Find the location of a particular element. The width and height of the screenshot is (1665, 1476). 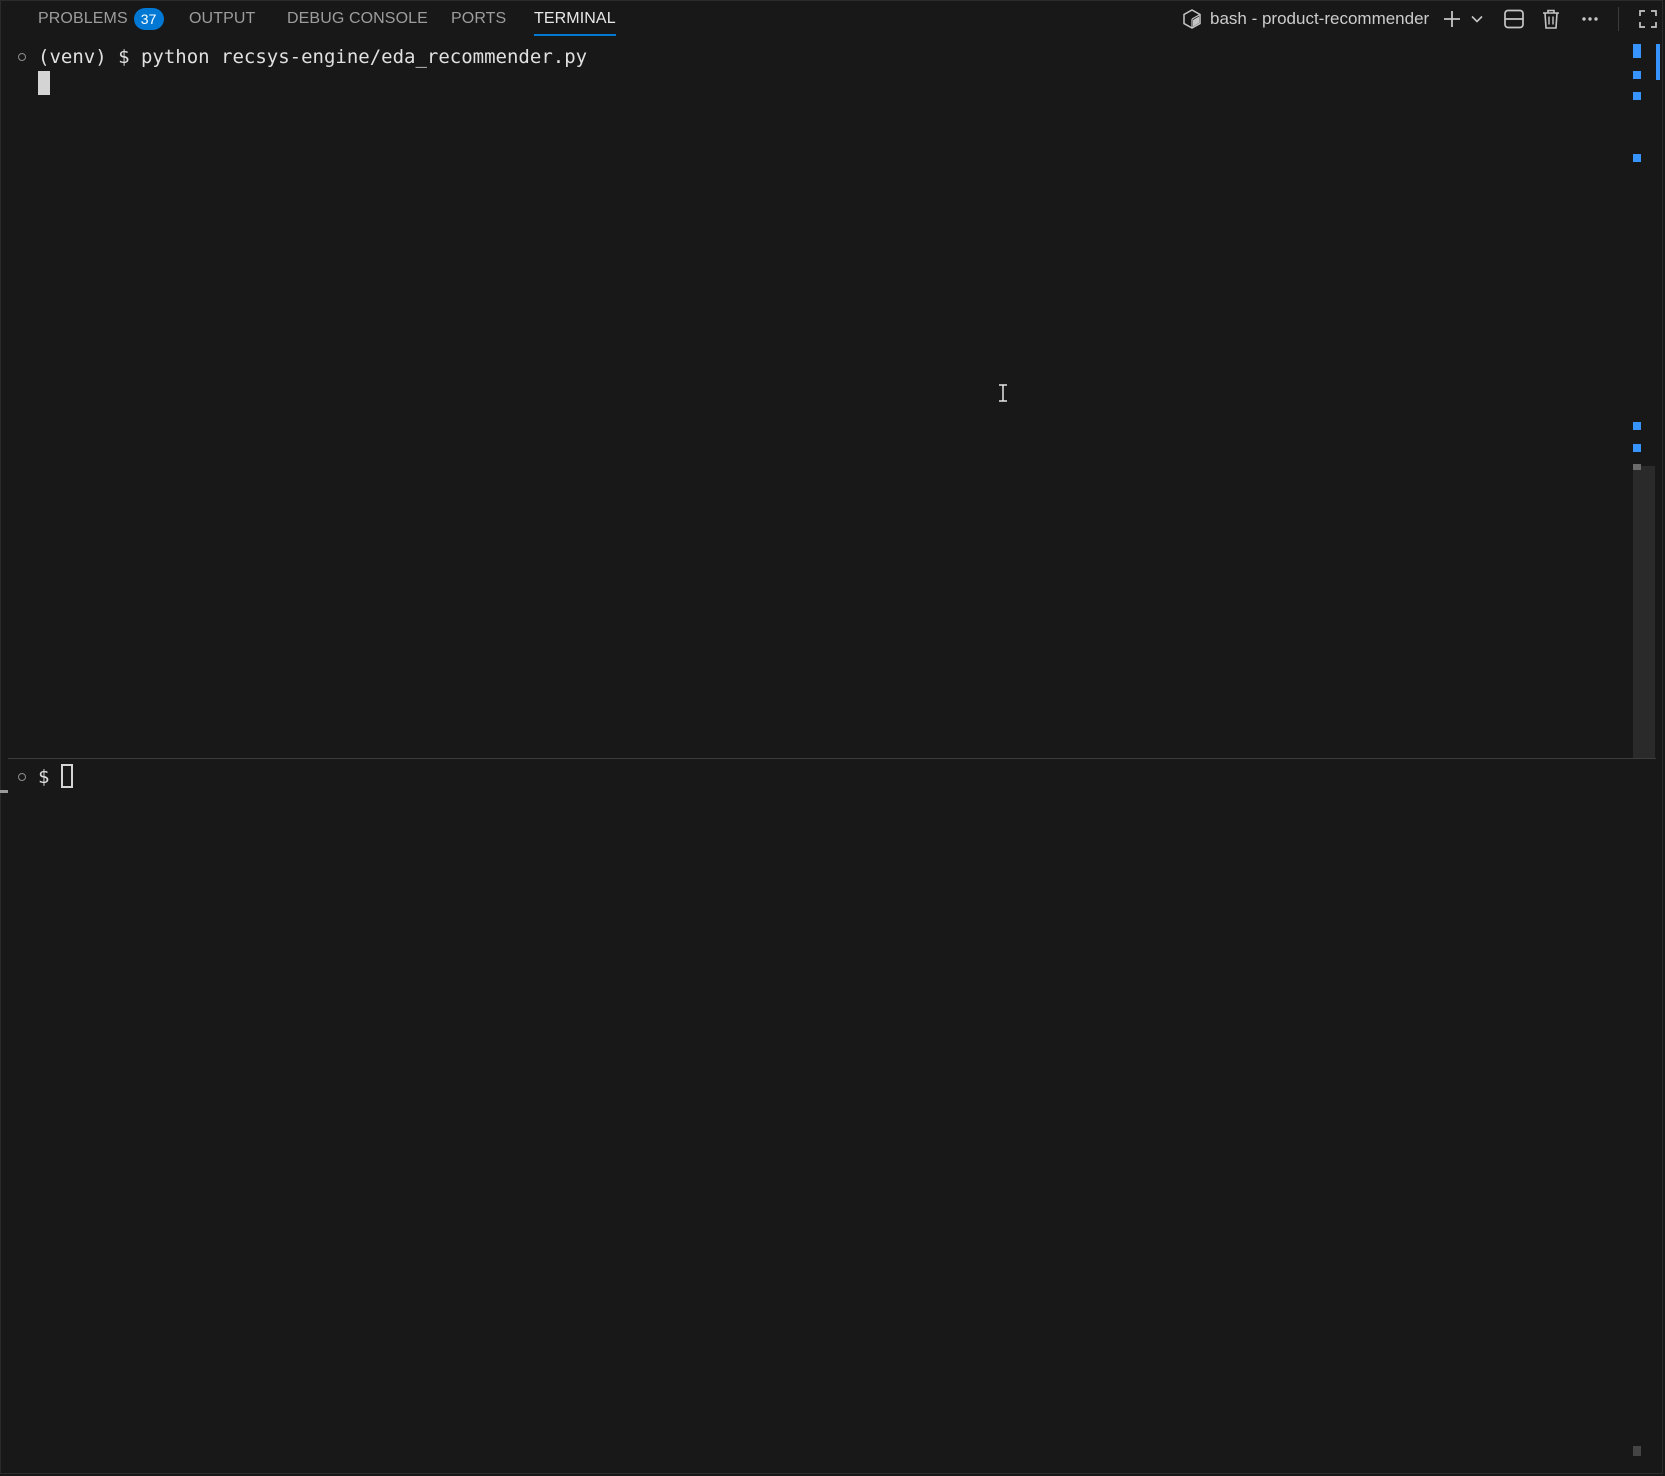

tab-debug-console-label: DEBUG CONSOLE is located at coordinates (357, 18).